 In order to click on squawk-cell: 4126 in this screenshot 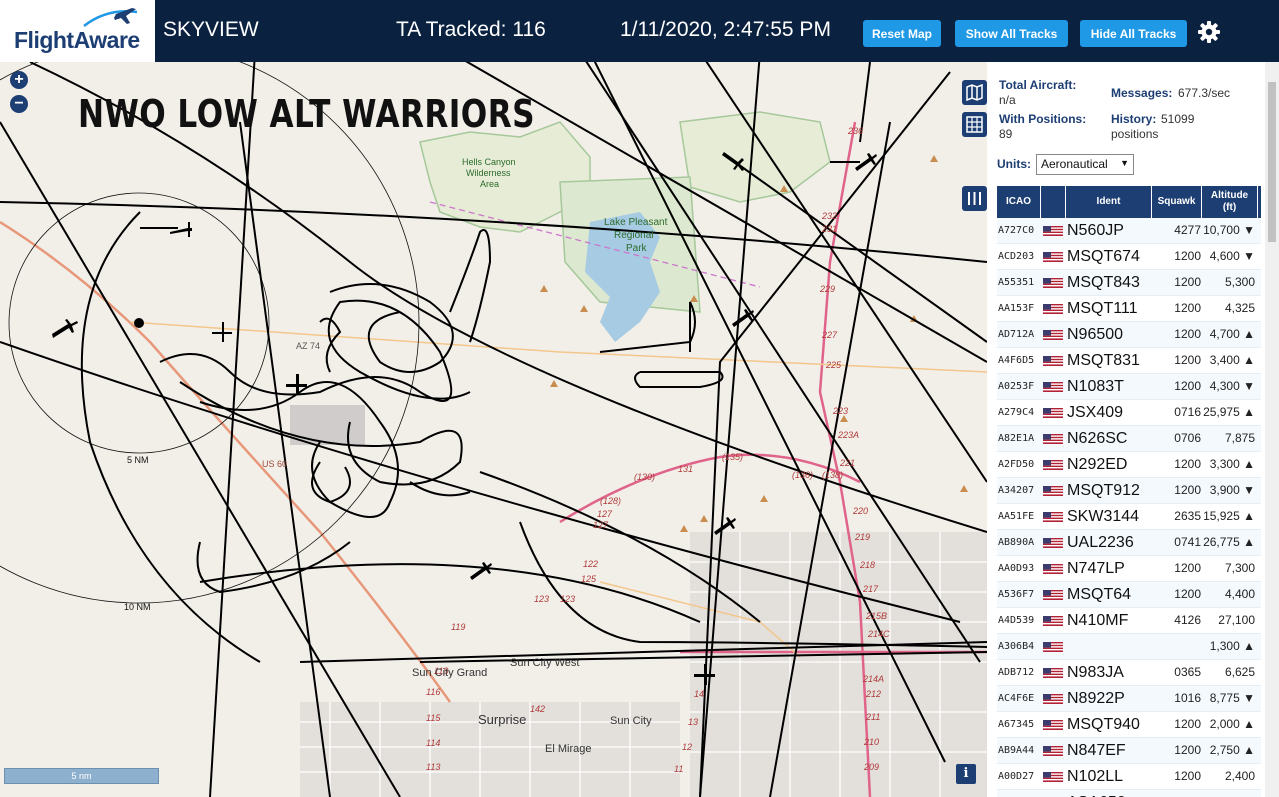, I will do `click(1187, 620)`.